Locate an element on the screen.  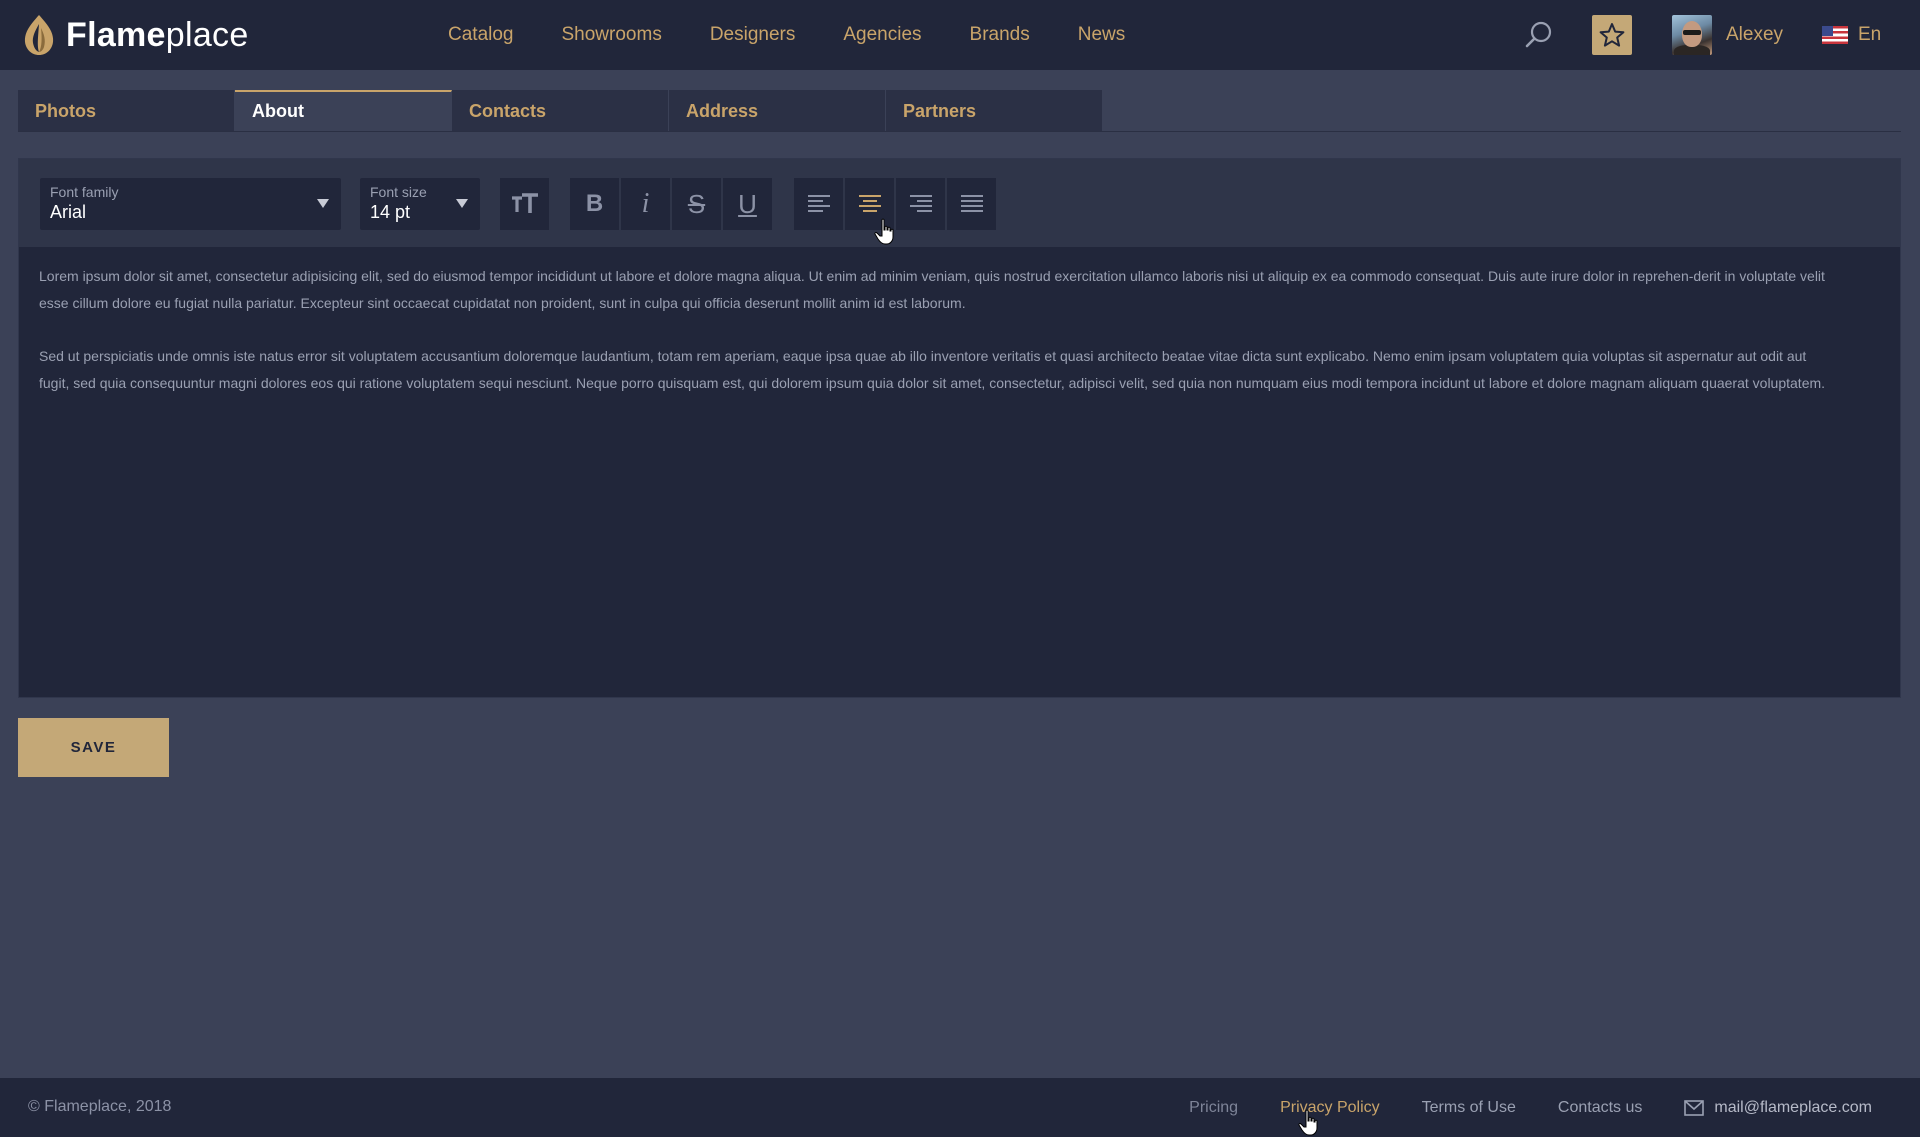
italic-icon: i is located at coordinates (645, 203).